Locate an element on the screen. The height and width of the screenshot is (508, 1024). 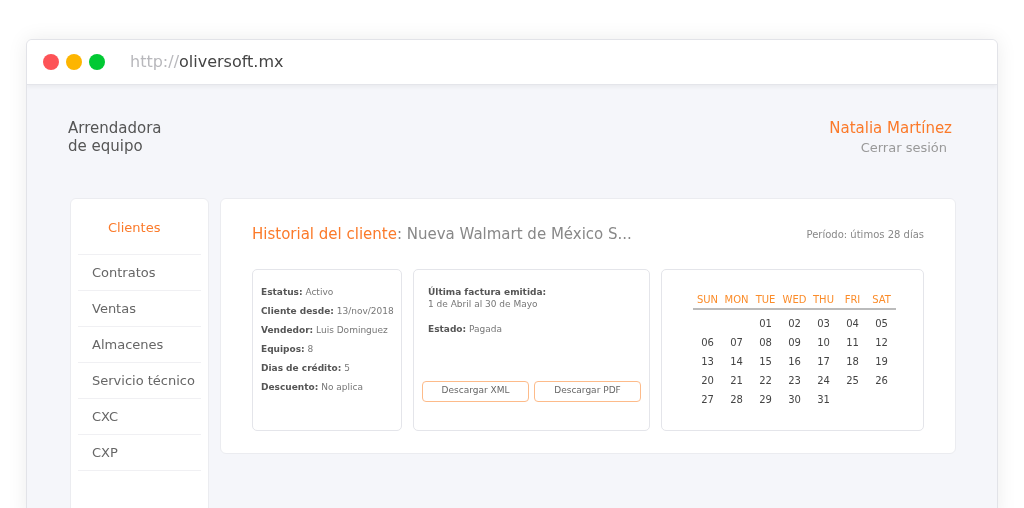
invoice-label: Última factura emitida: is located at coordinates (488, 291).